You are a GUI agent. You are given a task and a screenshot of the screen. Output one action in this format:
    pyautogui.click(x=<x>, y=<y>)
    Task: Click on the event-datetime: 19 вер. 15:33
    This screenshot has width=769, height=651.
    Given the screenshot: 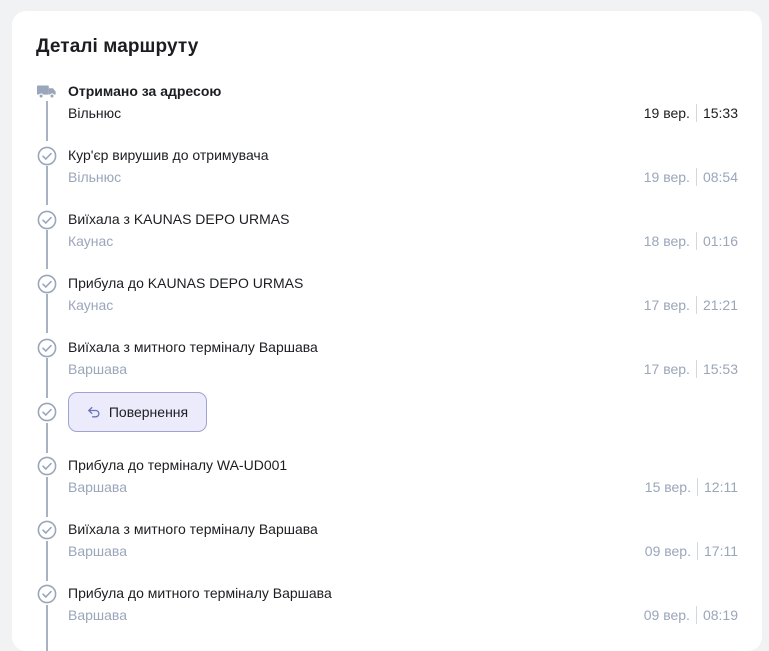 What is the action you would take?
    pyautogui.click(x=691, y=113)
    